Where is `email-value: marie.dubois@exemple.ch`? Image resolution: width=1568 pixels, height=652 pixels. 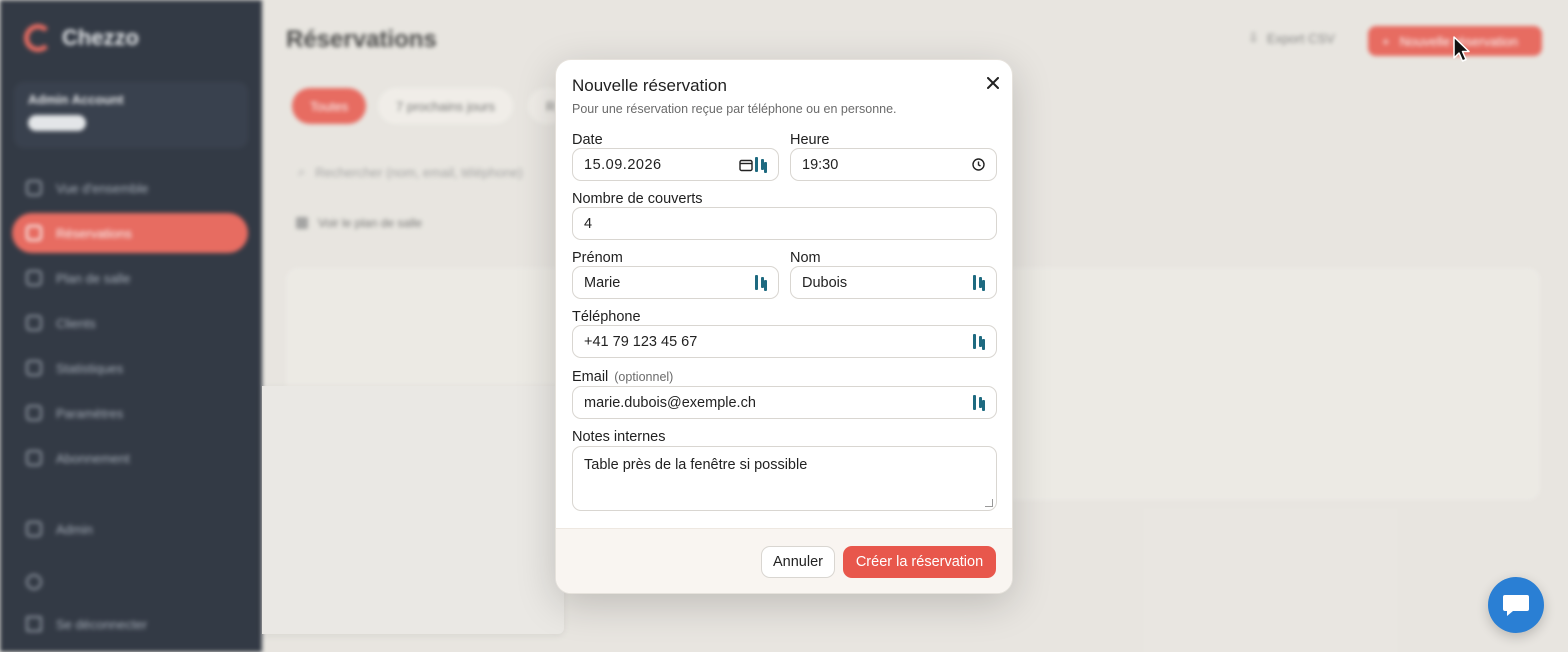 email-value: marie.dubois@exemple.ch is located at coordinates (670, 402).